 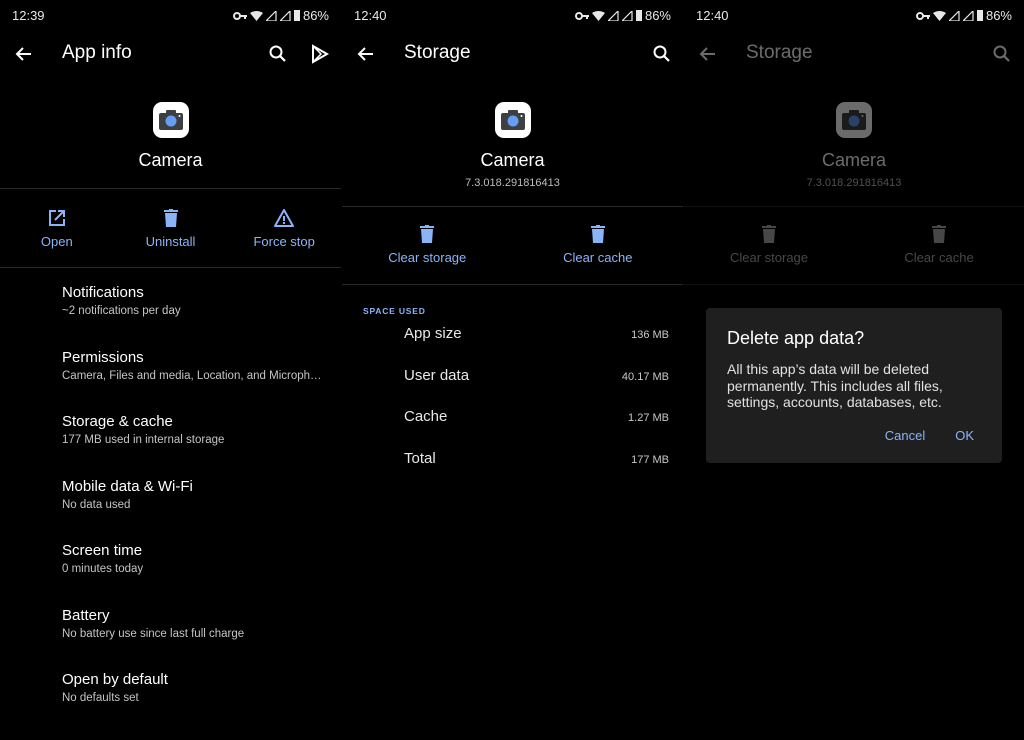 I want to click on cancel-button: Cancel, so click(x=905, y=435).